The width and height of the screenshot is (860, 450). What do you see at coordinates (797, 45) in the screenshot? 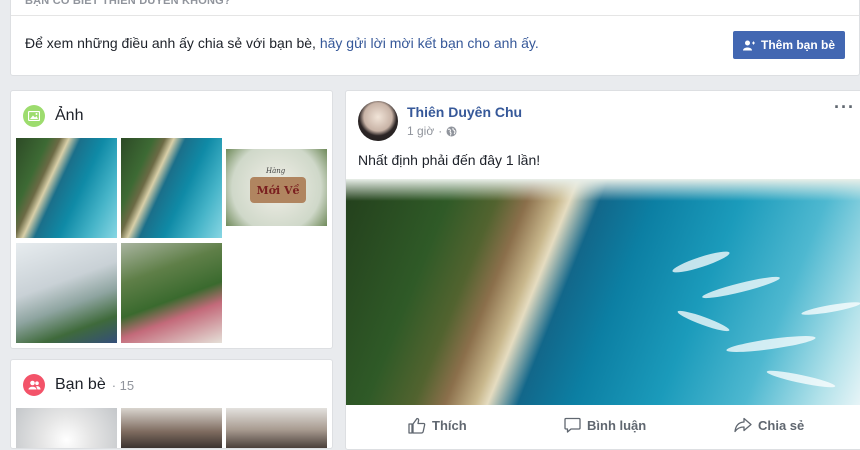
I see `add-friend-label: Thêm bạn bè` at bounding box center [797, 45].